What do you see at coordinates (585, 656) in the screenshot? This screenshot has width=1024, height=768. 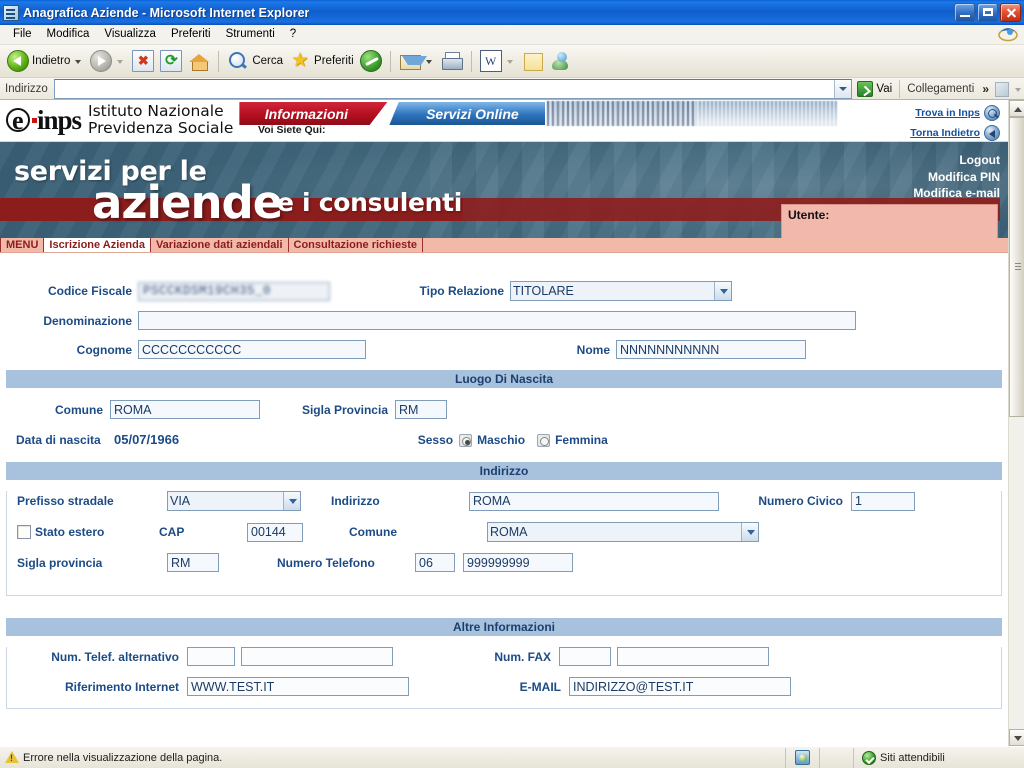 I see `fax-prefisso-input` at bounding box center [585, 656].